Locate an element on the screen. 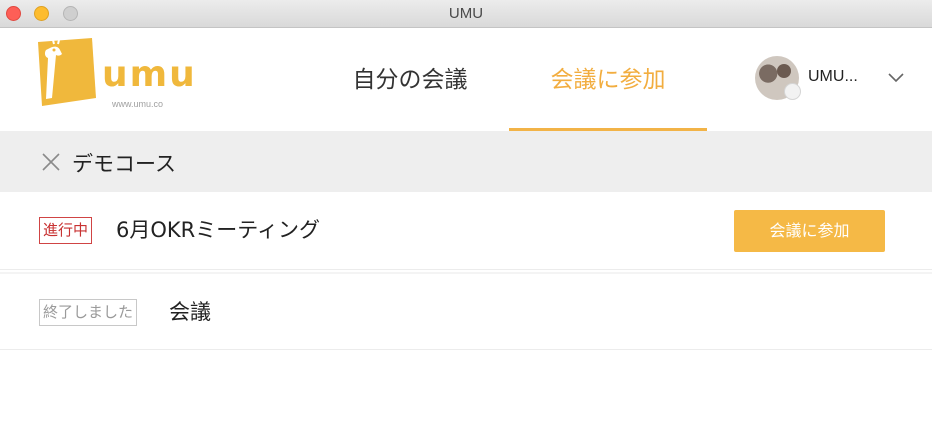  logo-wordmark: umu is located at coordinates (149, 74).